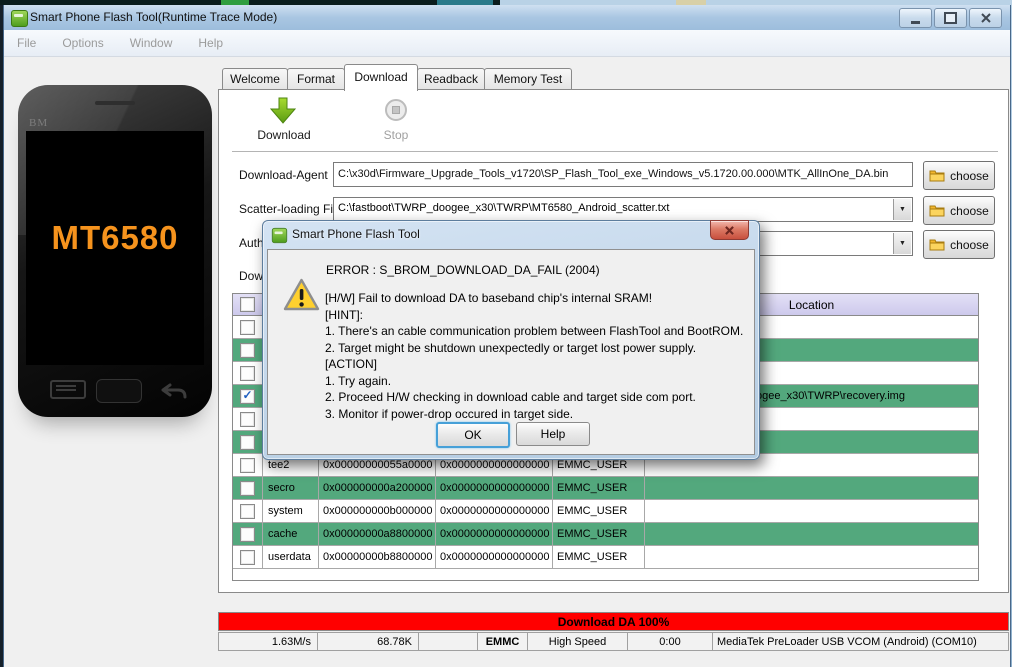  Describe the element at coordinates (291, 488) in the screenshot. I see `partition-name-cell: secro` at that location.